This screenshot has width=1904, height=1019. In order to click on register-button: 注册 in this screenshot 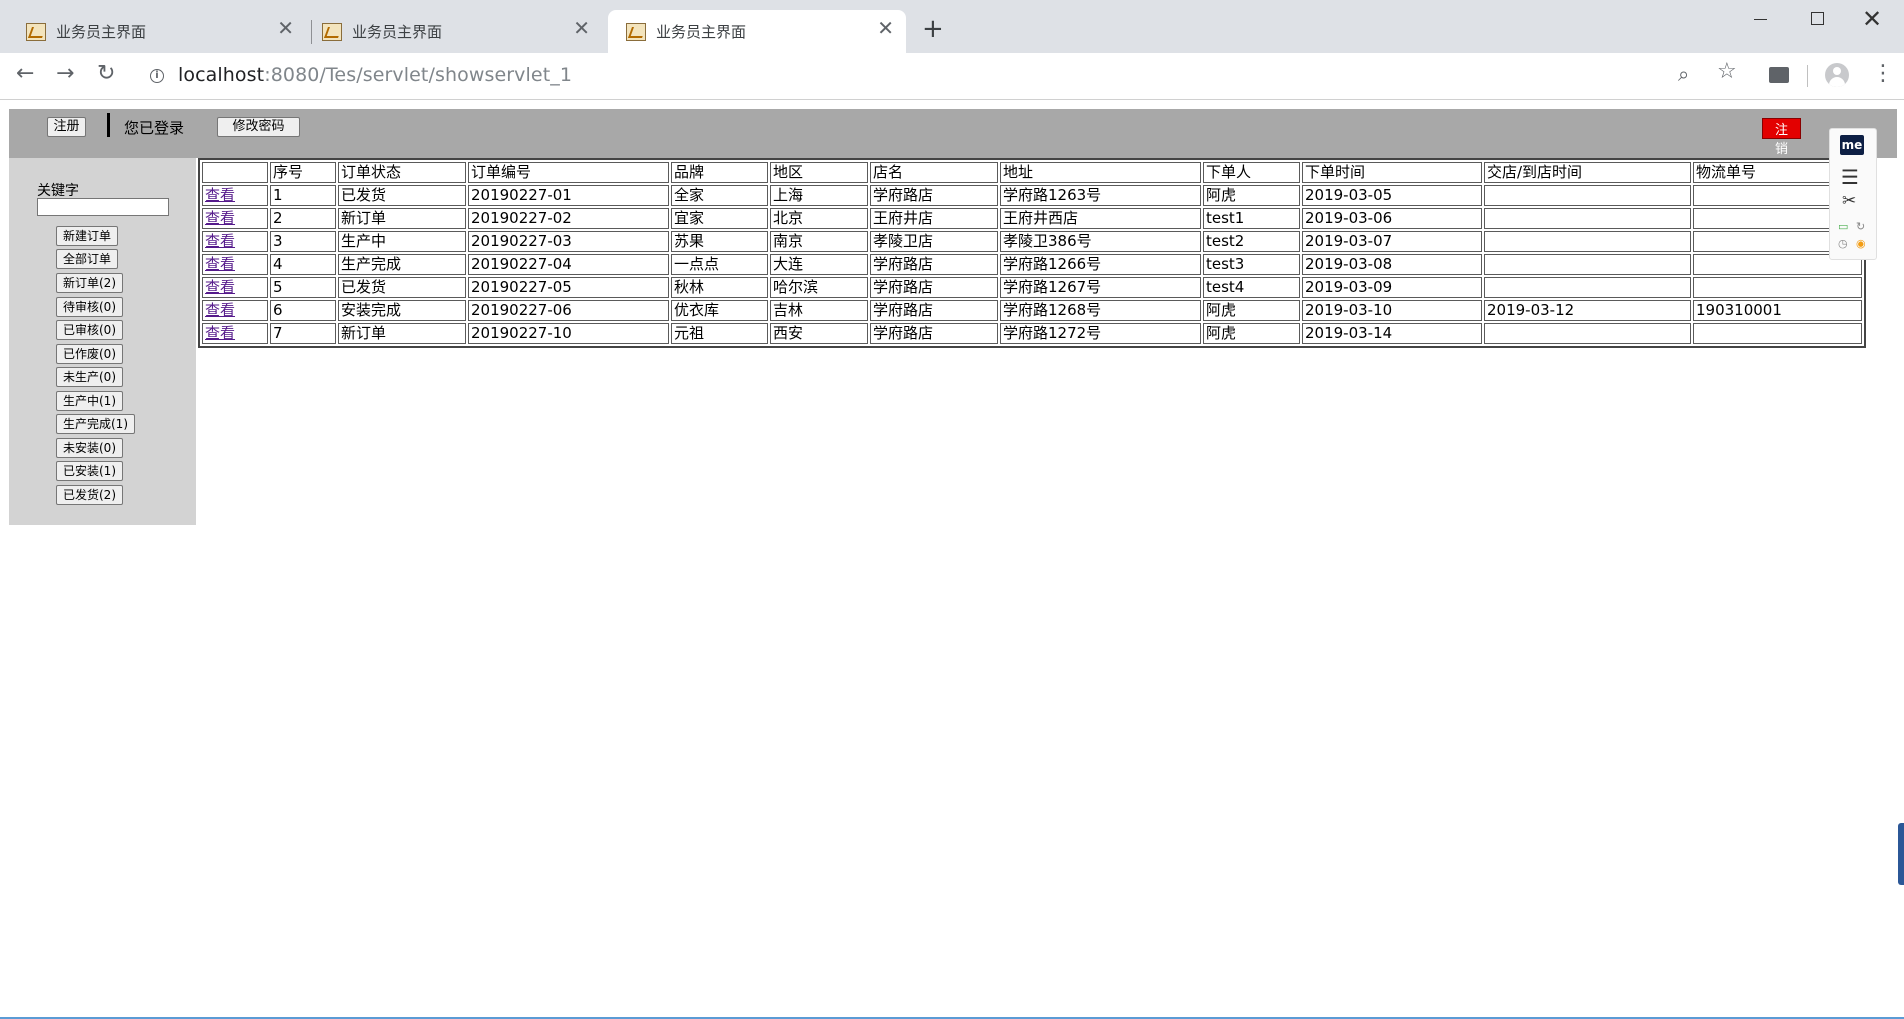, I will do `click(66, 127)`.